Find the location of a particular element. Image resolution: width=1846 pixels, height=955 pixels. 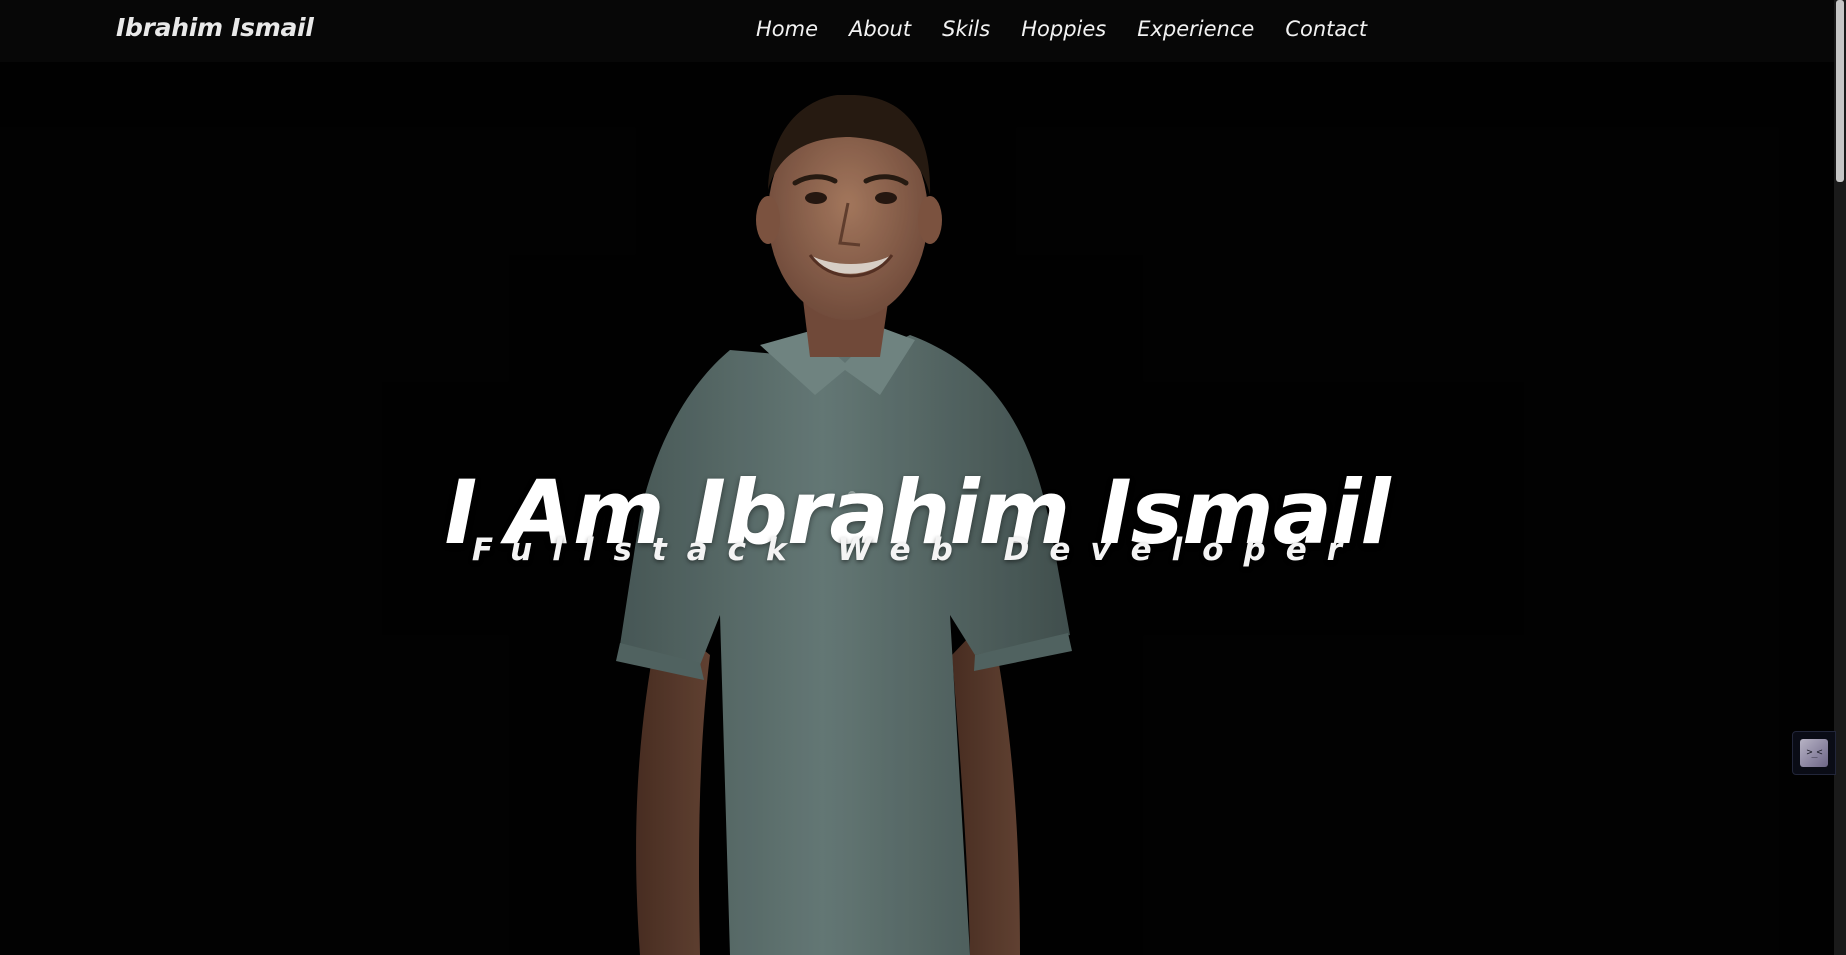

nav-link-home: Home is located at coordinates (787, 29).